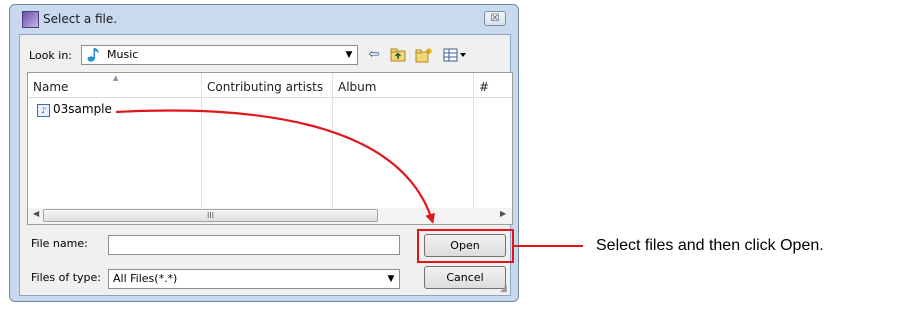 Image resolution: width=904 pixels, height=309 pixels. Describe the element at coordinates (275, 166) in the screenshot. I see `curved-arrow` at that location.